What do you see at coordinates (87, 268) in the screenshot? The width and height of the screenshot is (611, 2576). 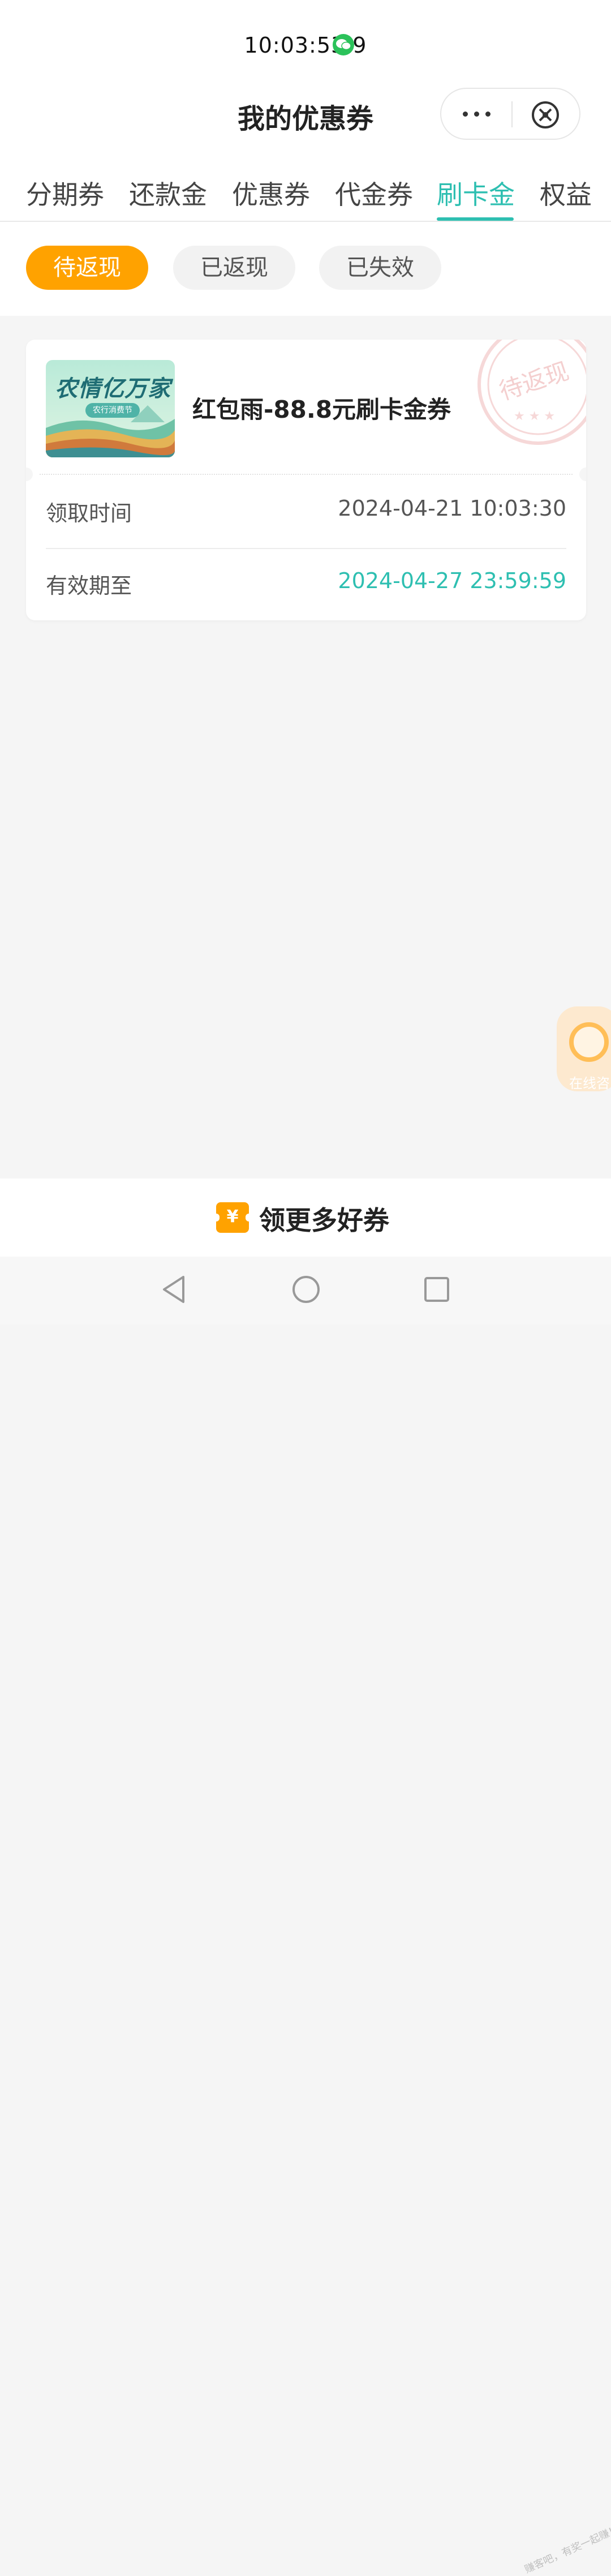 I see `filter-pending: 待返现` at bounding box center [87, 268].